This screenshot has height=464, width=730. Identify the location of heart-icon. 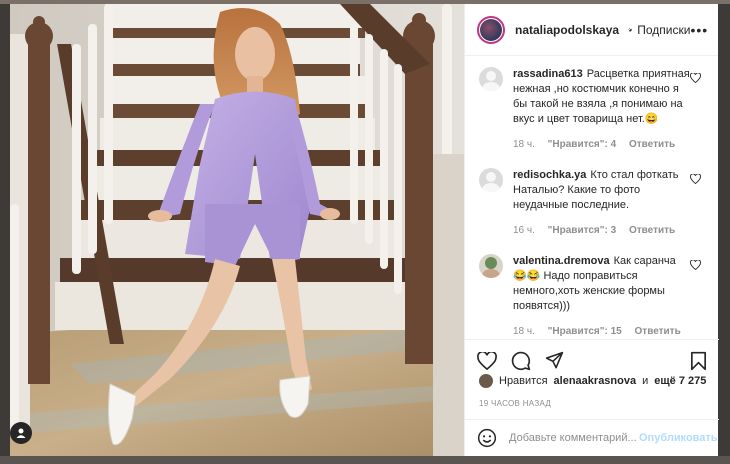
(487, 360).